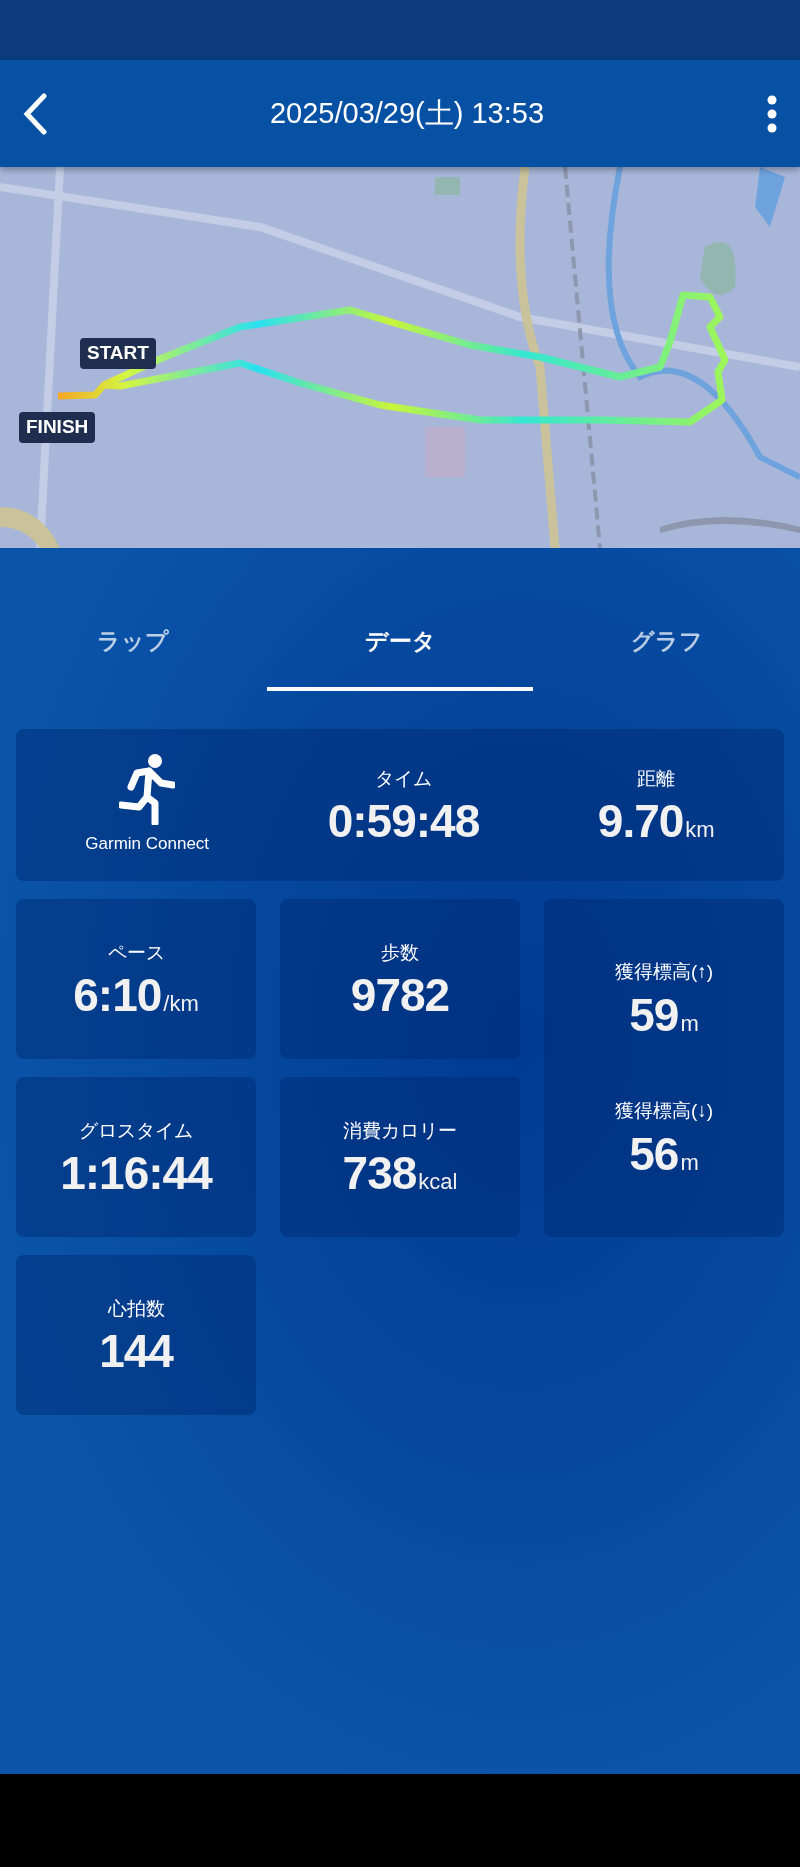  I want to click on stat-label: タイム, so click(403, 778).